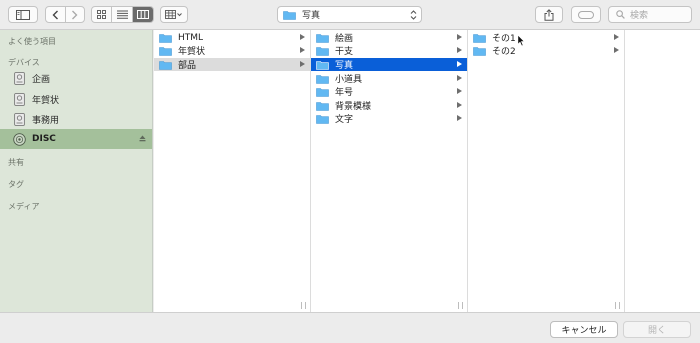  Describe the element at coordinates (232, 37) in the screenshot. I see `list-item: HTML` at that location.